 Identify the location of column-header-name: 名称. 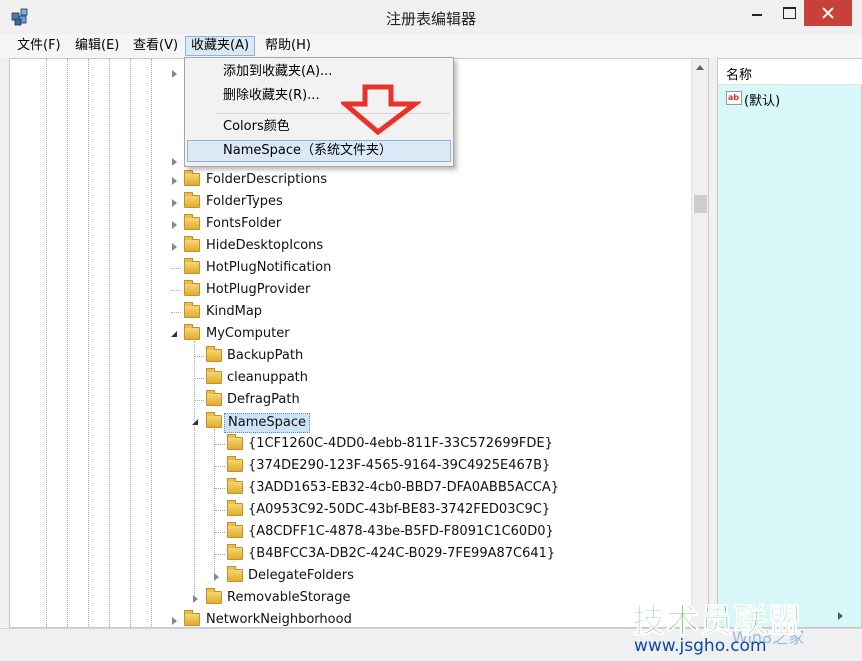
(790, 72).